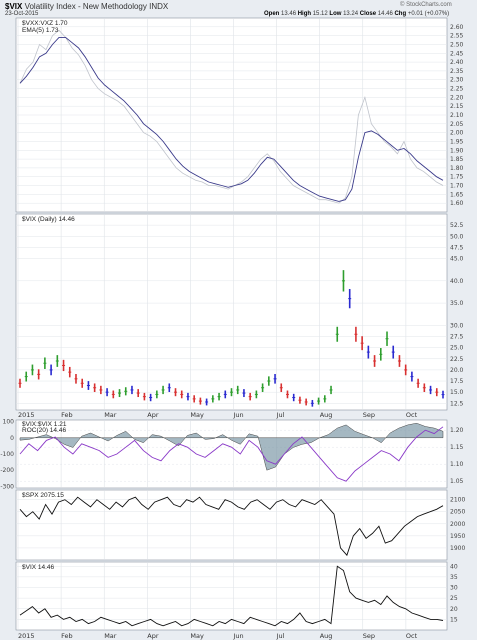 This screenshot has height=640, width=477. I want to click on y-tick-label: 1.70, so click(457, 186).